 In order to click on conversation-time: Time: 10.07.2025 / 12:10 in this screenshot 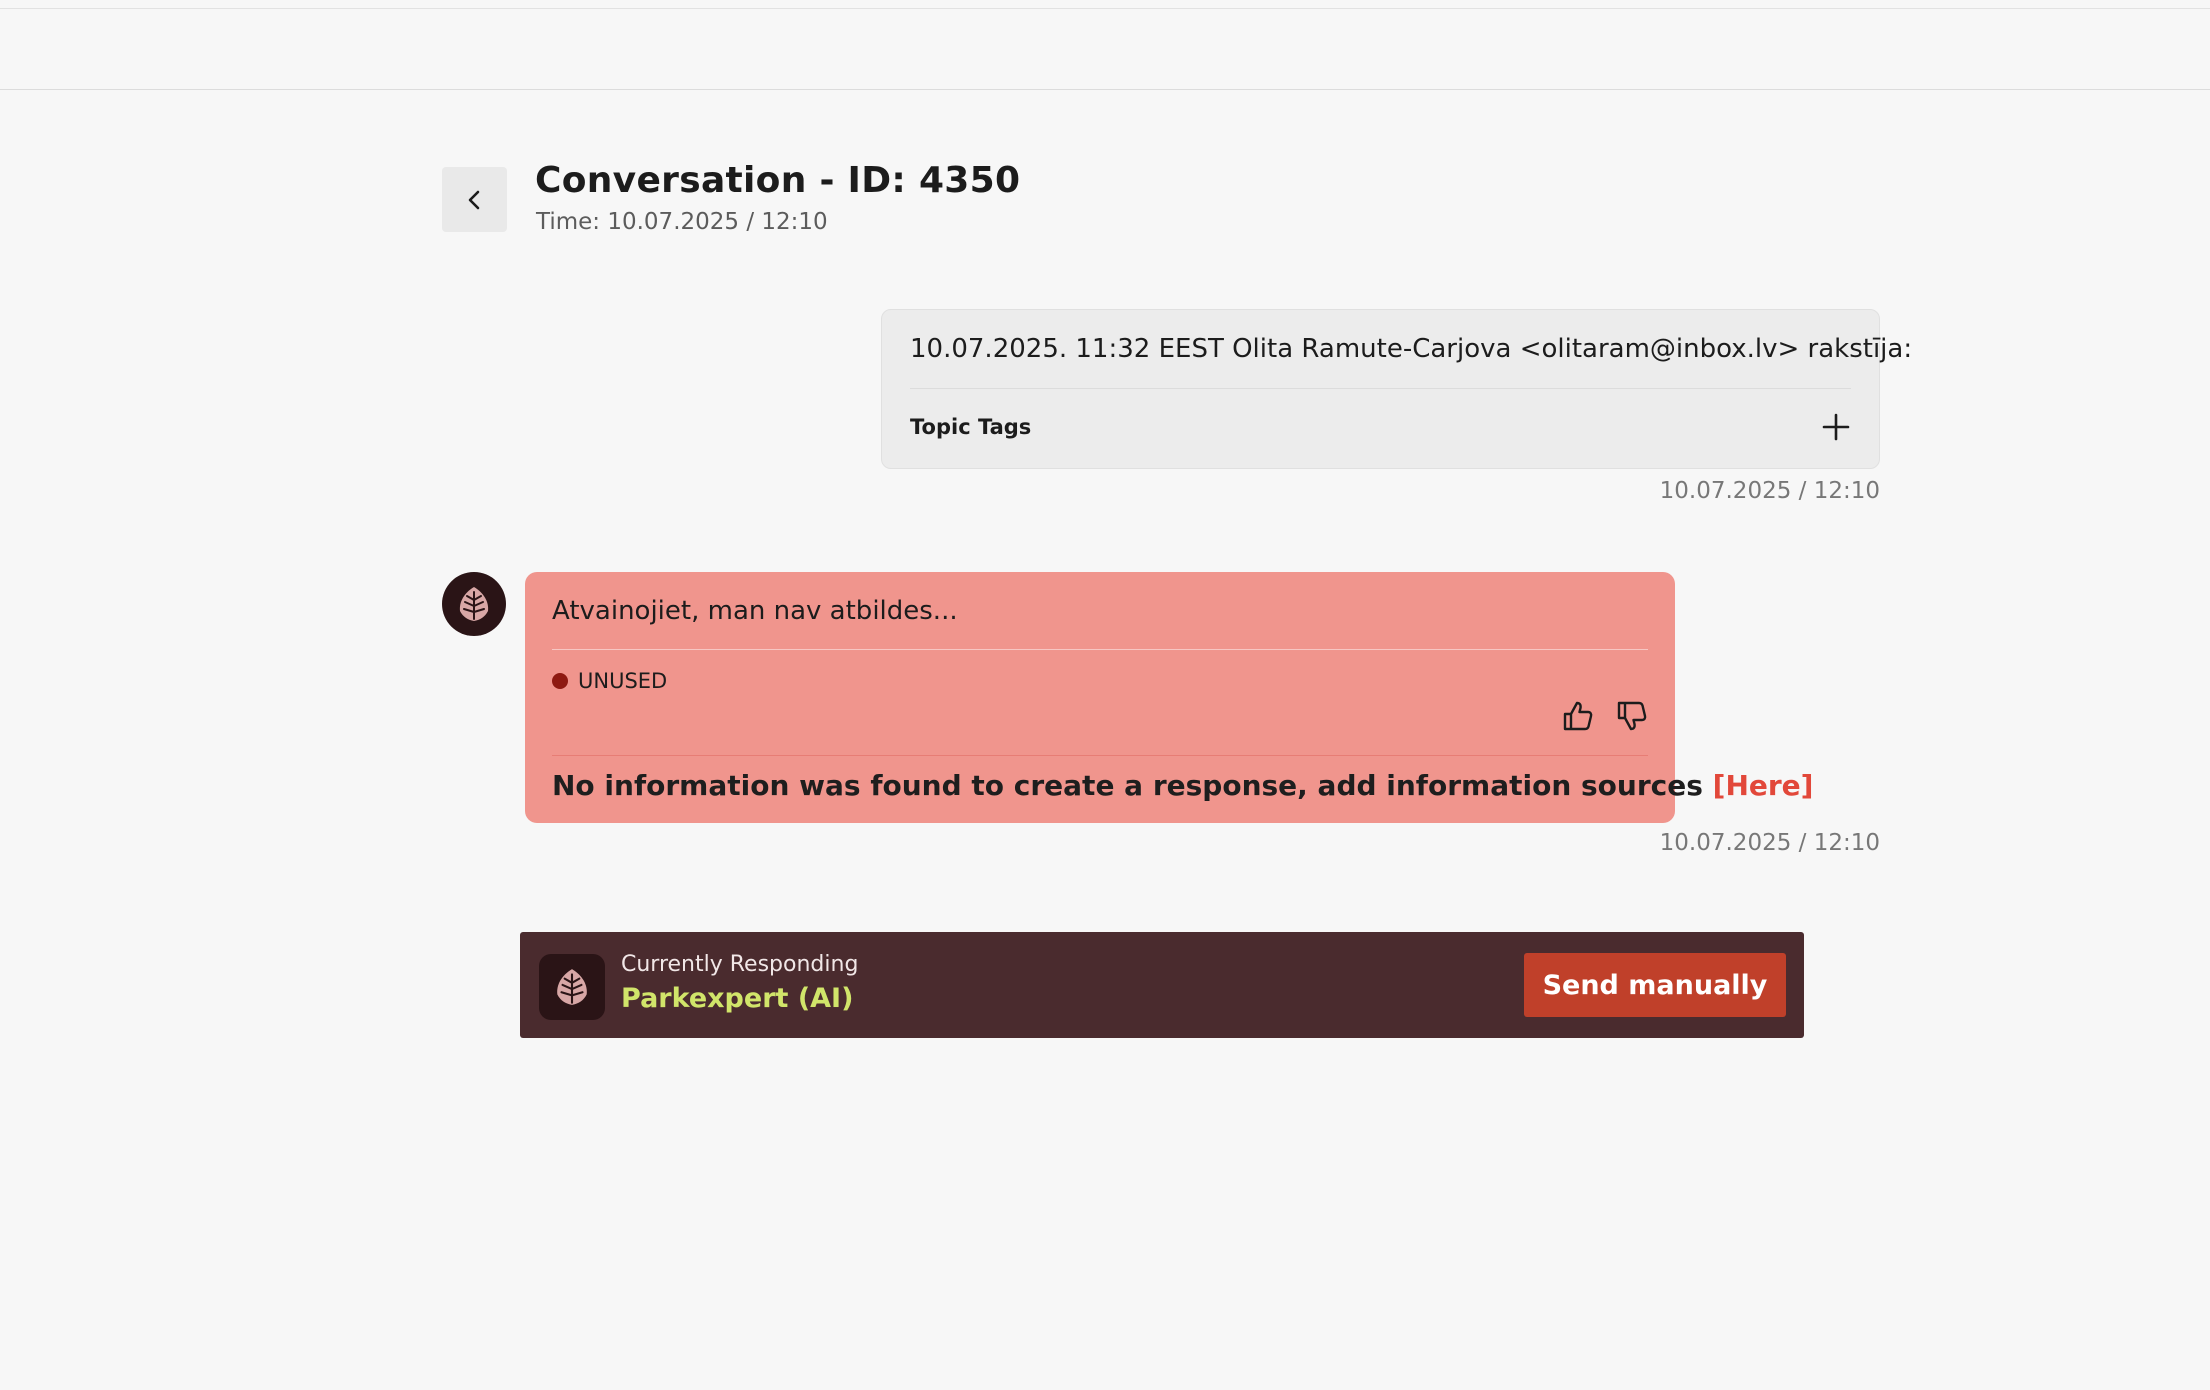, I will do `click(682, 222)`.